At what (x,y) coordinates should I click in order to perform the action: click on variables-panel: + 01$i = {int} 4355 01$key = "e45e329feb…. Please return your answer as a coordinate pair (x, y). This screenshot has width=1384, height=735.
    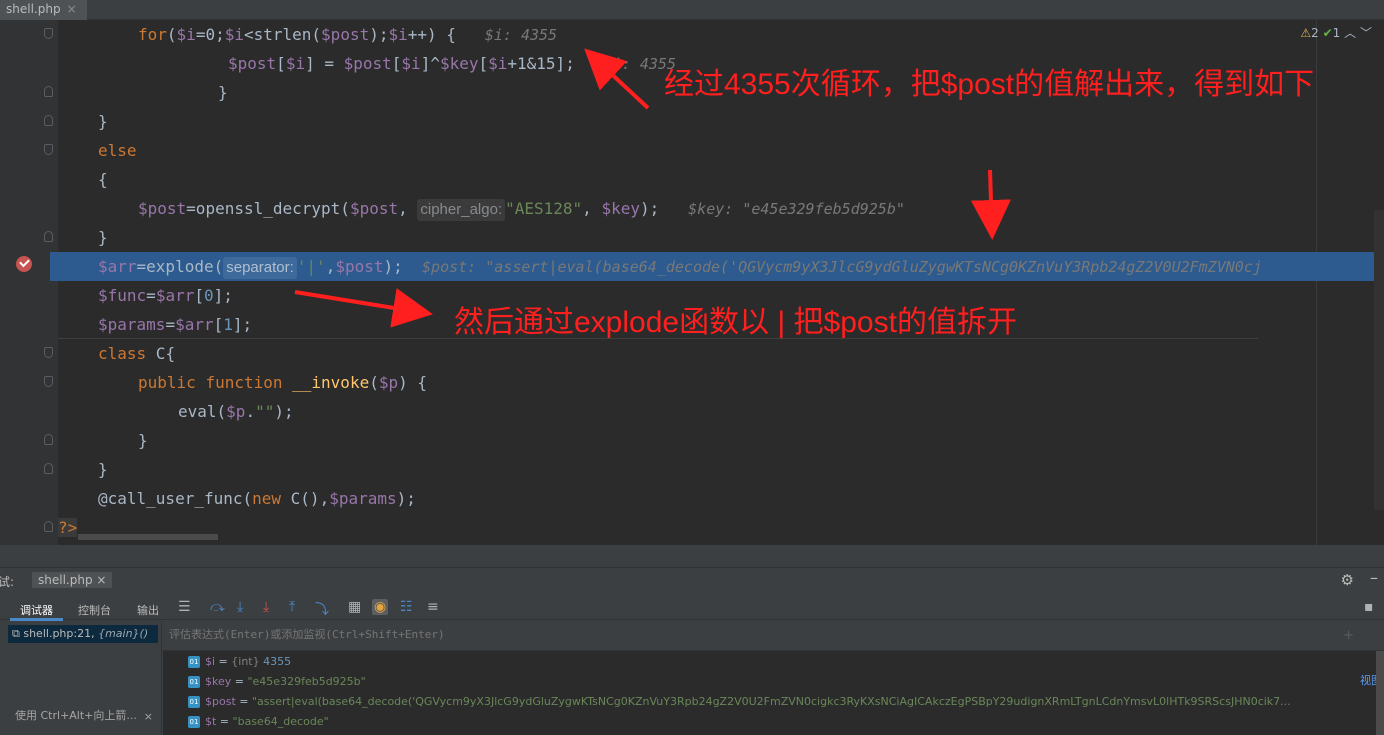
    Looking at the image, I should click on (773, 678).